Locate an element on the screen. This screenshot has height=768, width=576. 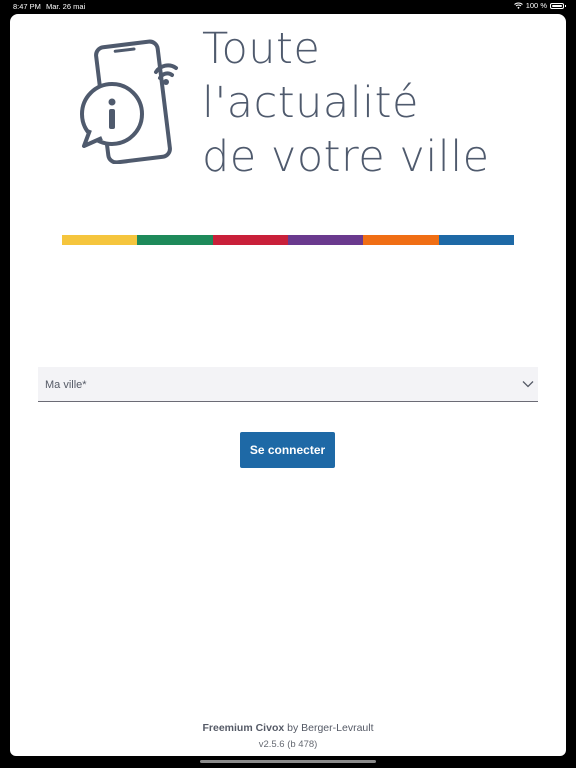
status-indicators: 100 % is located at coordinates (539, 5).